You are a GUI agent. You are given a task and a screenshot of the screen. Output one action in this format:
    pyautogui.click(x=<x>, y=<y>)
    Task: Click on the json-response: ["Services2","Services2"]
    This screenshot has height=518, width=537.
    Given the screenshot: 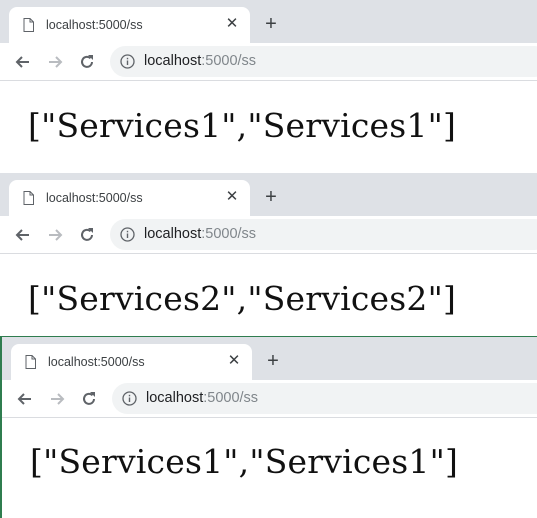 What is the action you would take?
    pyautogui.click(x=242, y=298)
    